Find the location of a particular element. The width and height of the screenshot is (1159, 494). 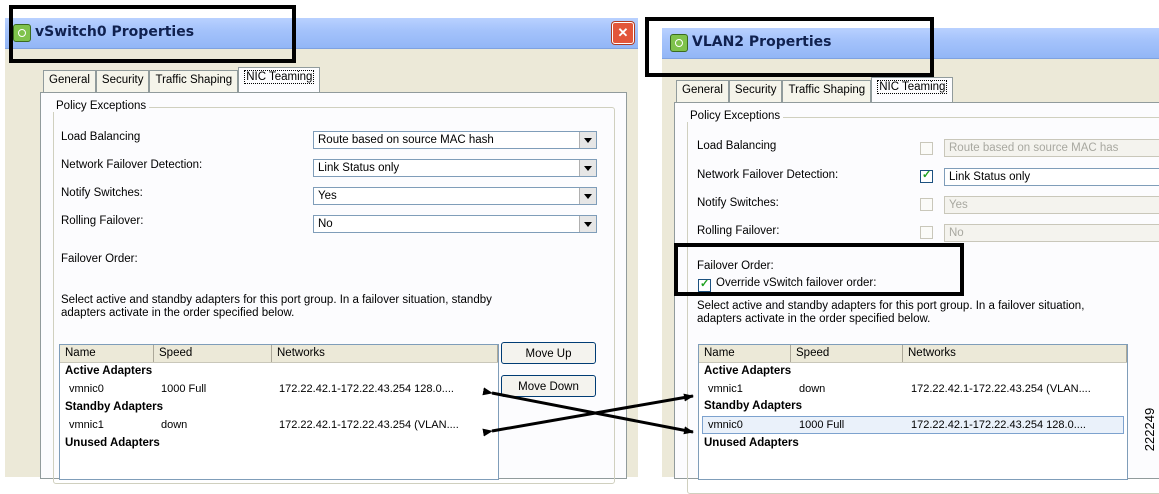

figure-id: 222249 is located at coordinates (1150, 429).